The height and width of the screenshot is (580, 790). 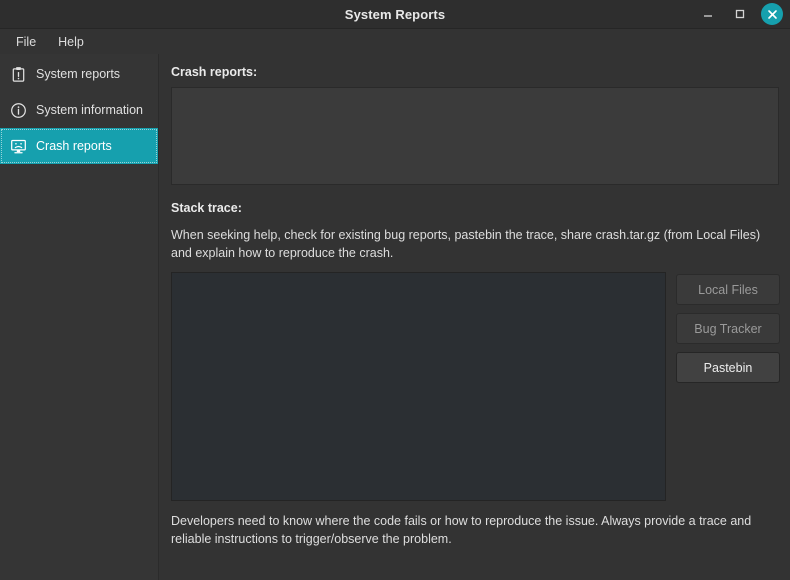 I want to click on action-button-column: Local Files Bug Tracker Pastebin, so click(x=728, y=328).